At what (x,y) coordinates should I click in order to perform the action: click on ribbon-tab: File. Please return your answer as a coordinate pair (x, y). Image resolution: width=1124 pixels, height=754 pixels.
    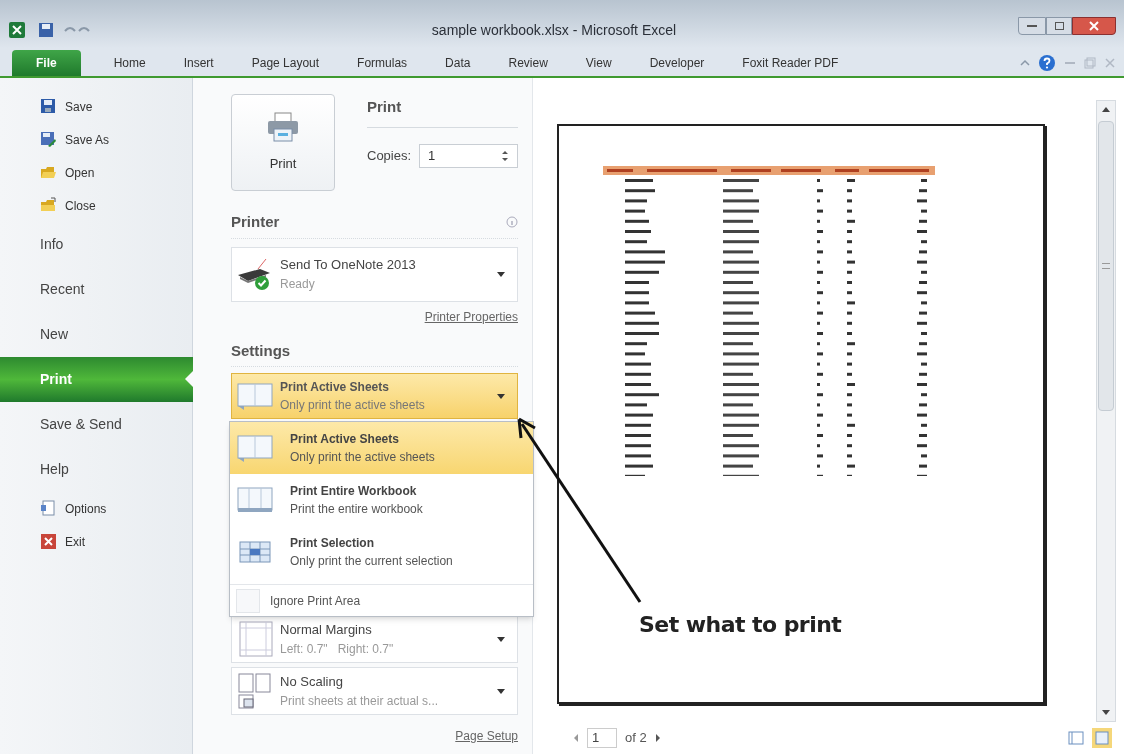
    Looking at the image, I should click on (46, 63).